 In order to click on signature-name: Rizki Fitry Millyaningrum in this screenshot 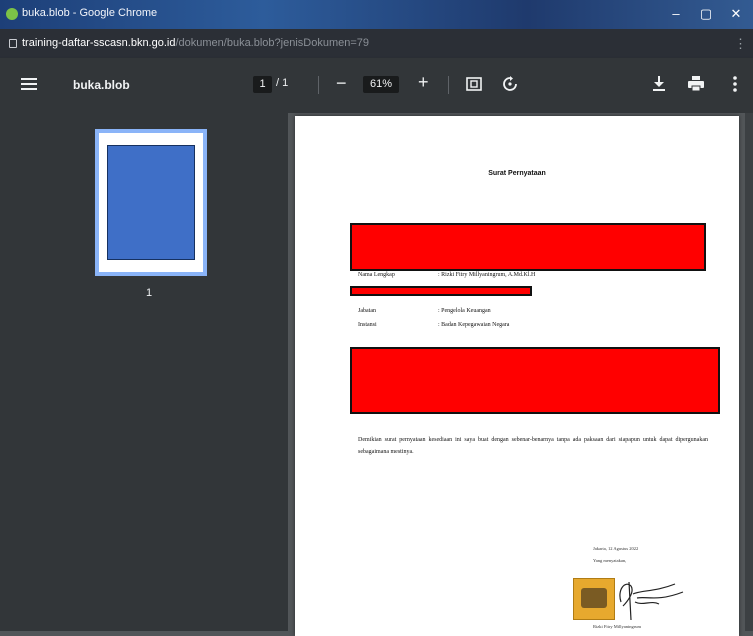, I will do `click(617, 626)`.